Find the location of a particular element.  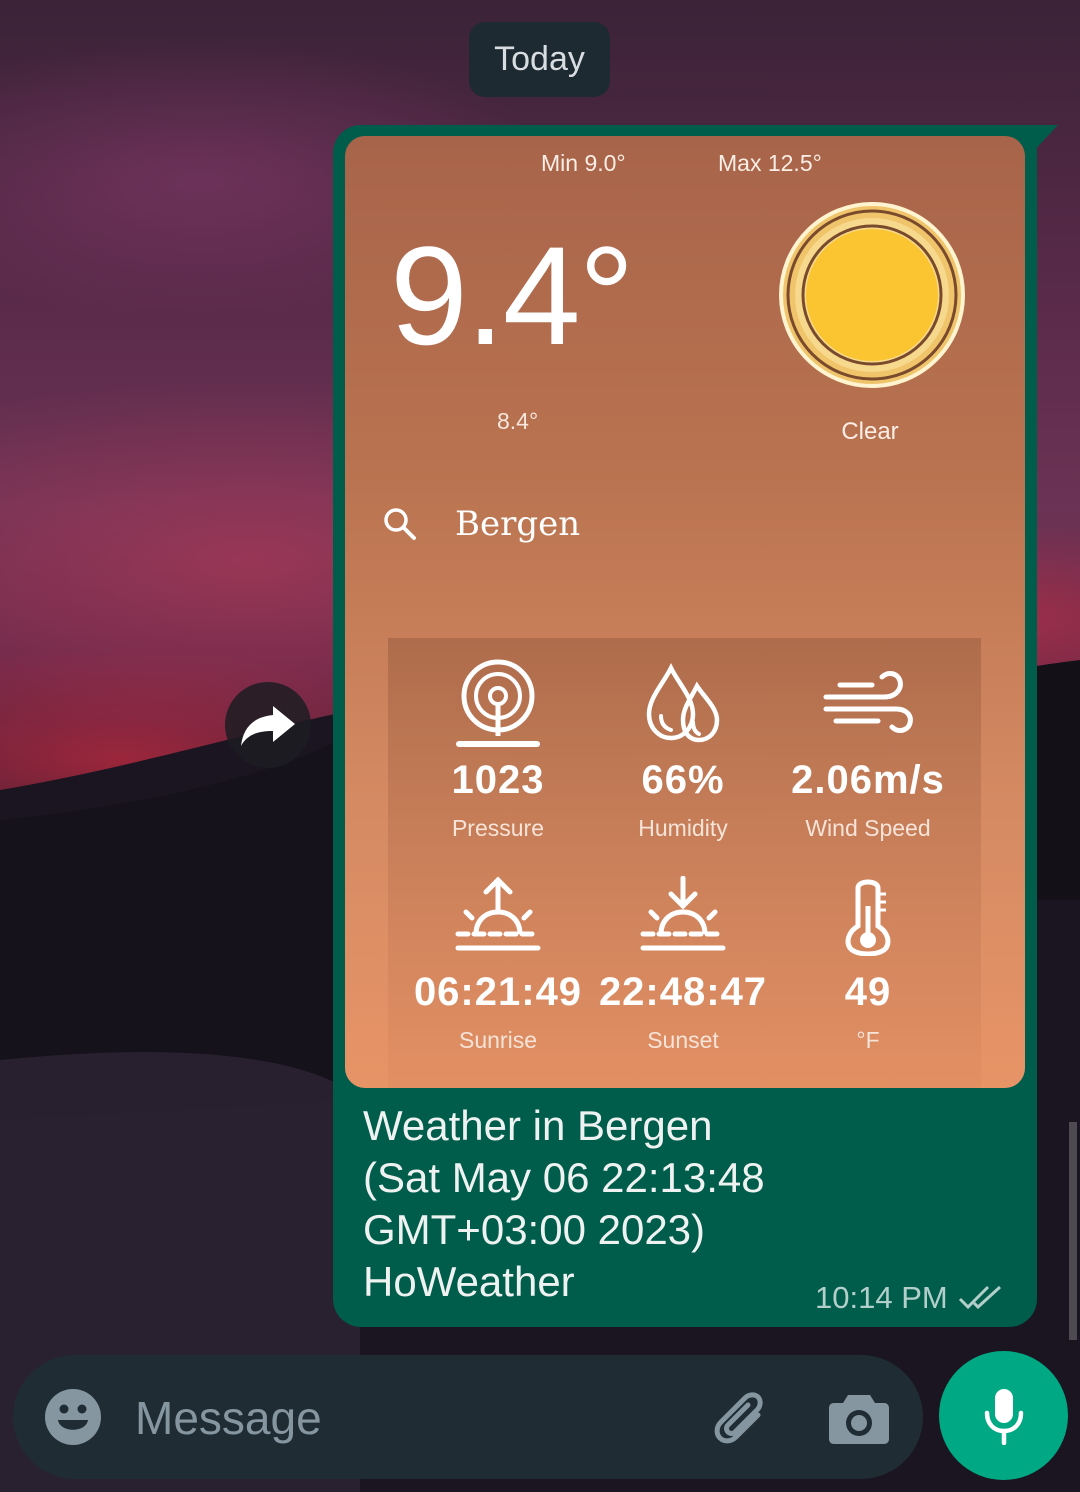

pressure-value: 1023 is located at coordinates (498, 780).